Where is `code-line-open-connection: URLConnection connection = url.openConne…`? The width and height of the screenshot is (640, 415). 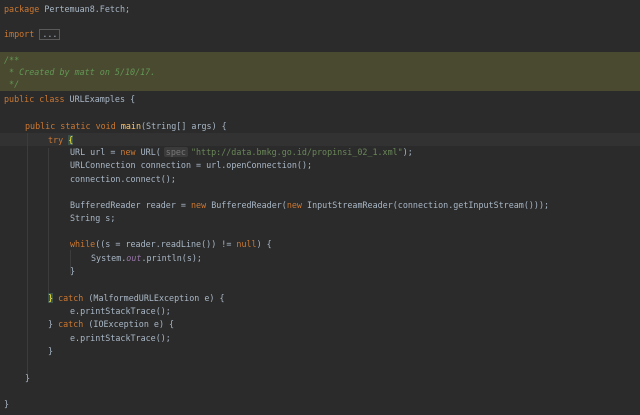 code-line-open-connection: URLConnection connection = url.openConne… is located at coordinates (191, 165).